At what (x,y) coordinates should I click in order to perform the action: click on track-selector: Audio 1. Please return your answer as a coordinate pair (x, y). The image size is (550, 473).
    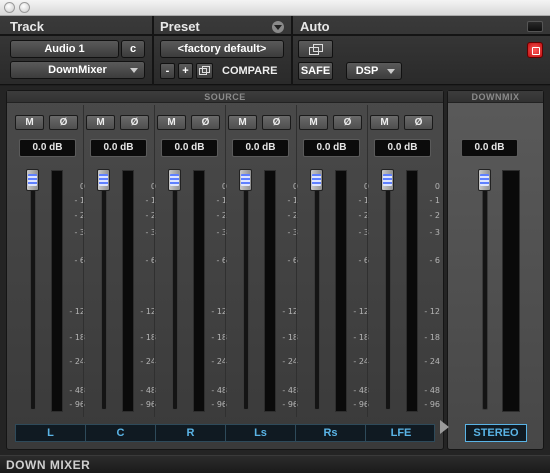
    Looking at the image, I should click on (64, 49).